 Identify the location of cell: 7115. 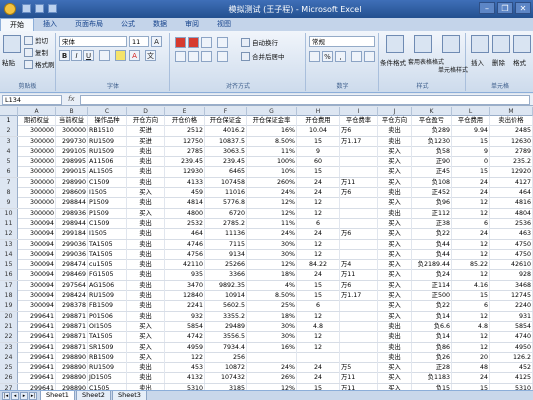
(226, 244).